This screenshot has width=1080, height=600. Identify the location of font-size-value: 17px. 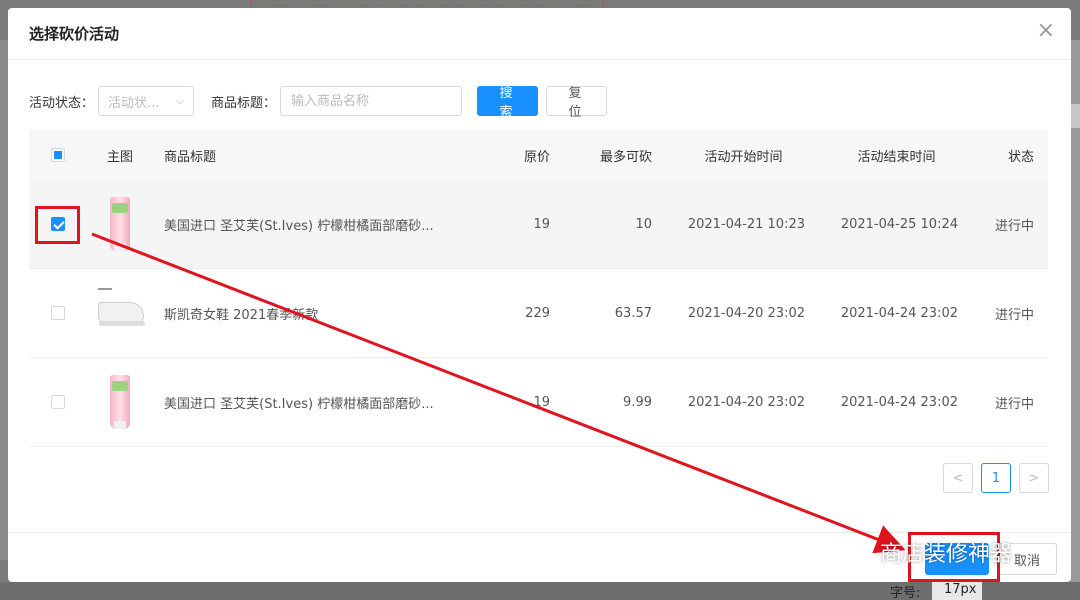
(957, 591).